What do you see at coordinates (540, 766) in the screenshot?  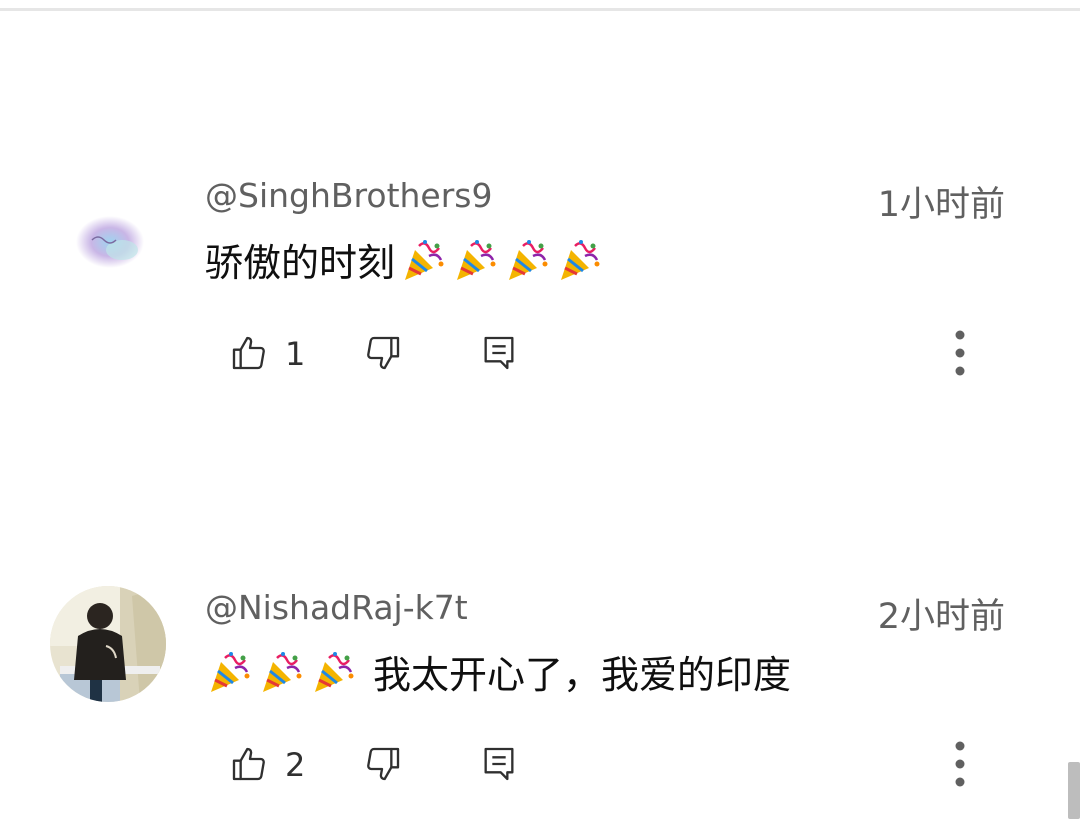 I see `comment-actions: 2` at bounding box center [540, 766].